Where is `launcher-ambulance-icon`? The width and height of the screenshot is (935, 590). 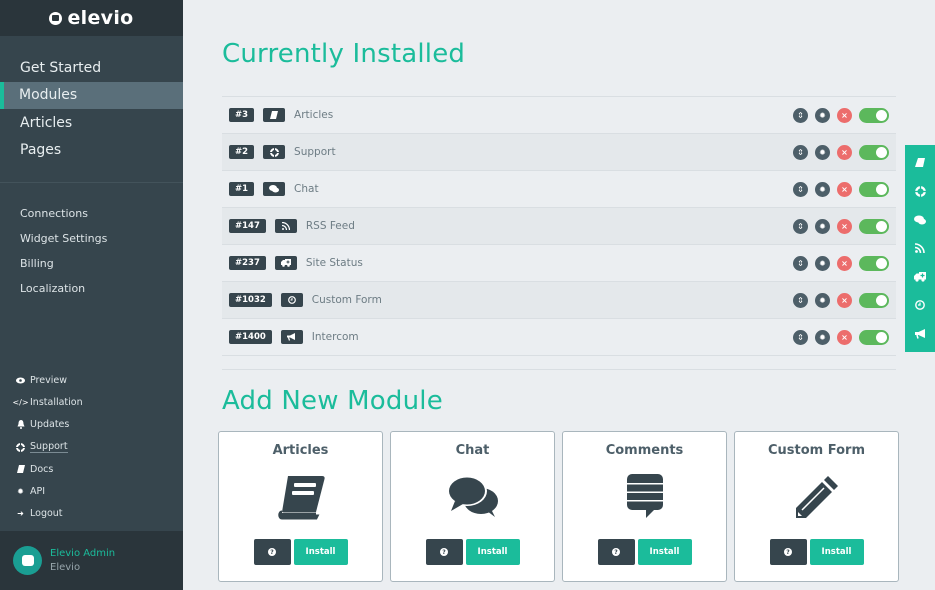
launcher-ambulance-icon is located at coordinates (920, 277).